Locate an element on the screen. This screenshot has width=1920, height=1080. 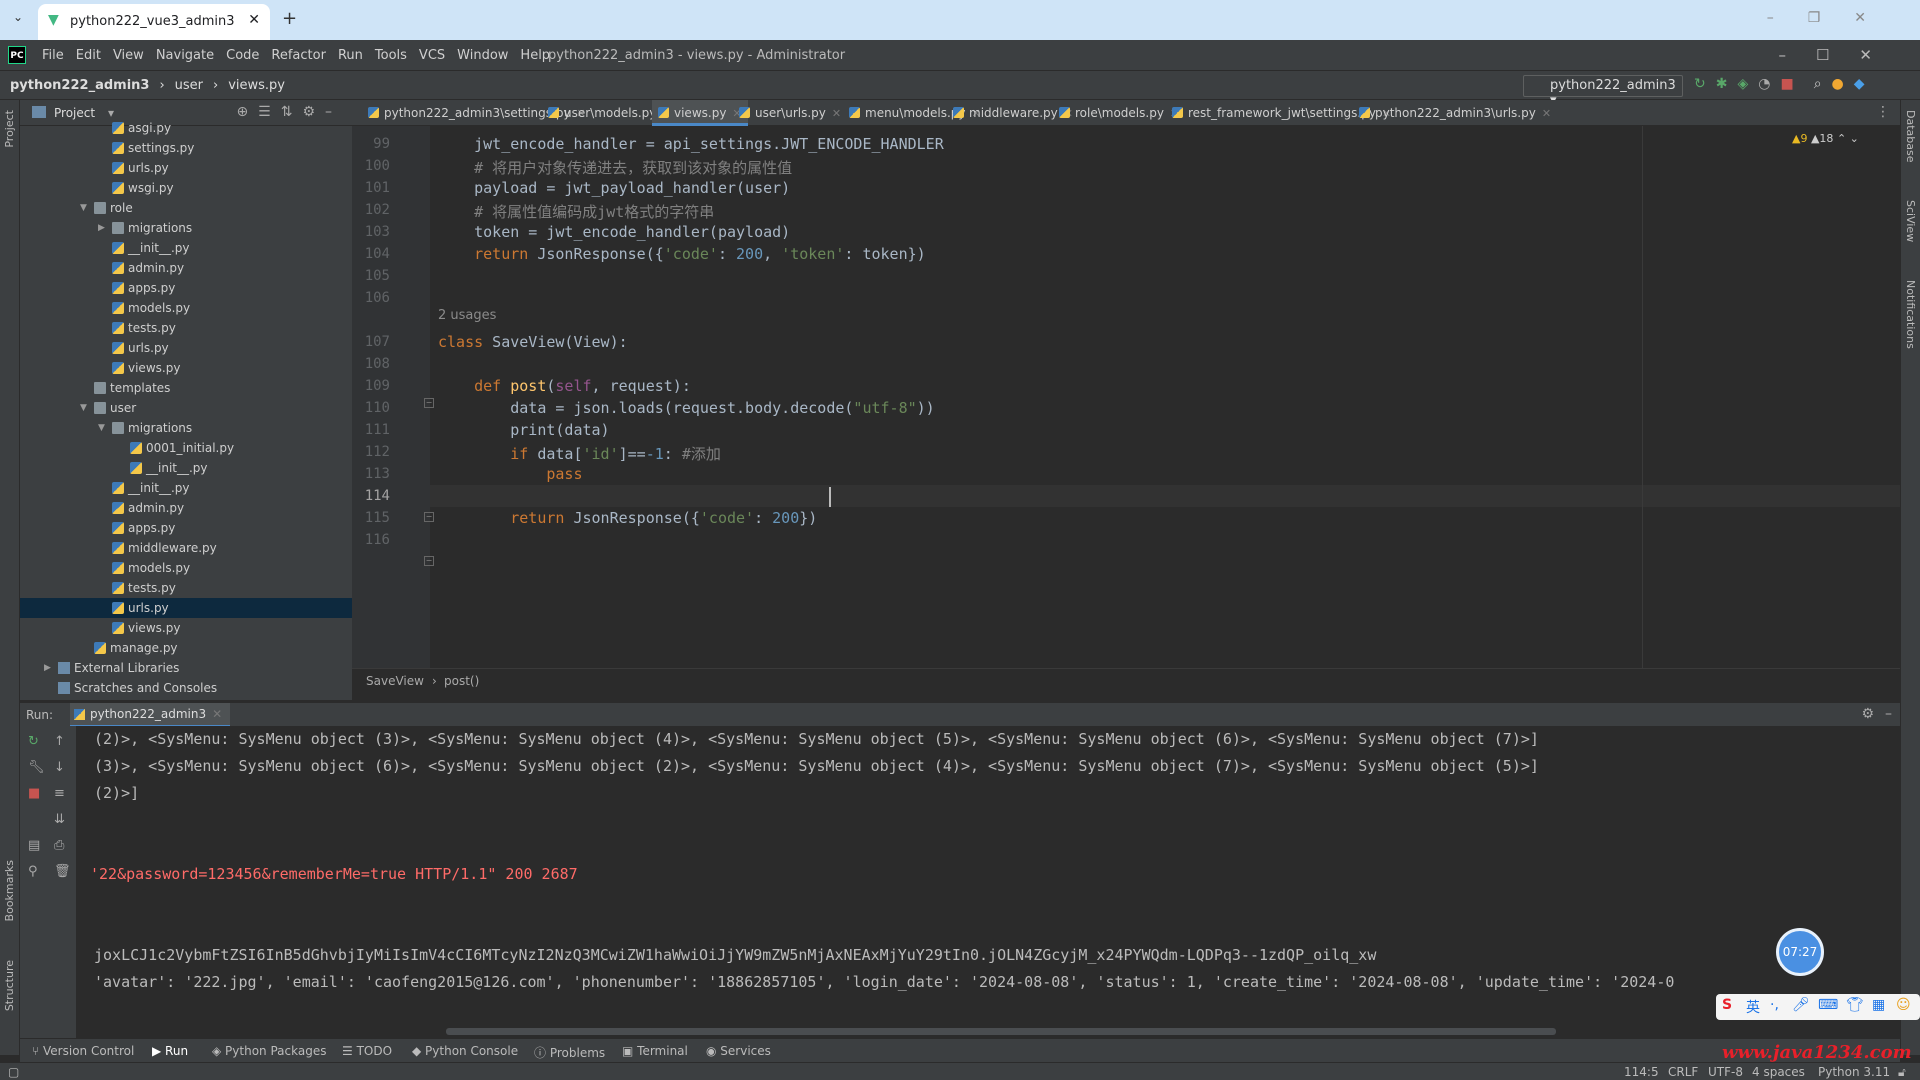
crumb-class: SaveView is located at coordinates (395, 681).